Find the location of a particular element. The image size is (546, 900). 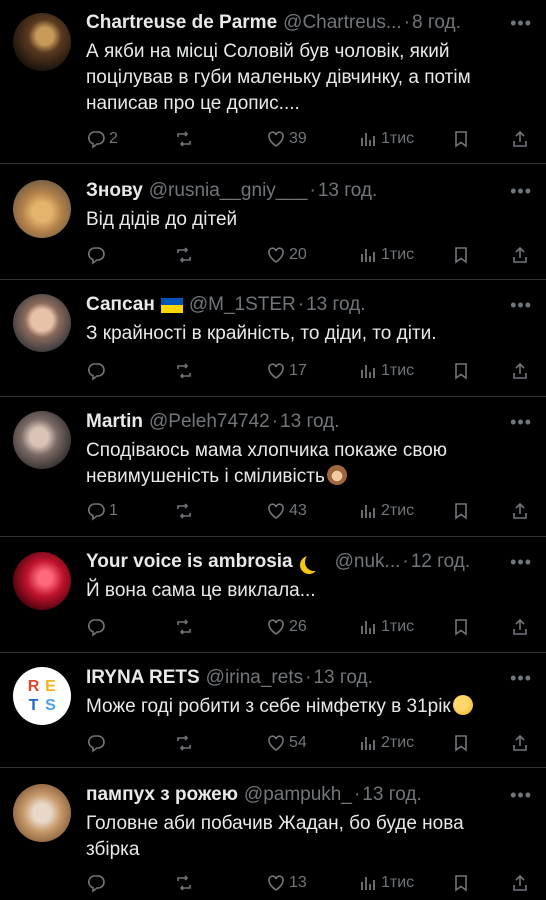

timestamp: 12 год. is located at coordinates (440, 562).